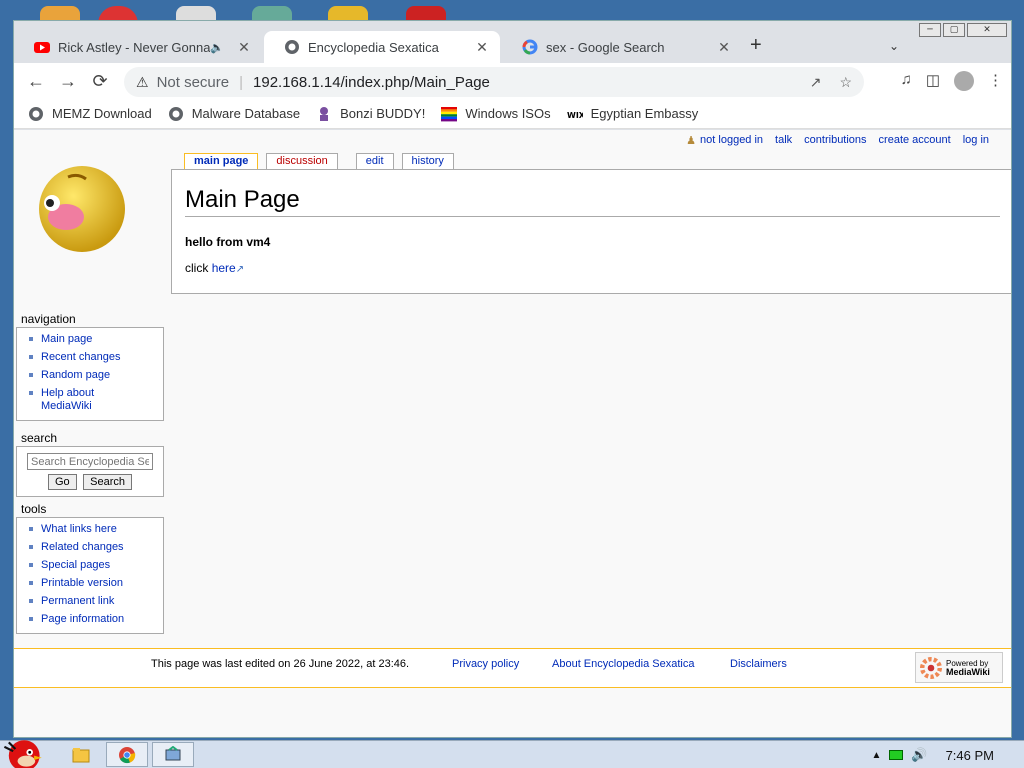 Image resolution: width=1024 pixels, height=768 pixels. I want to click on side-panel-icon: ◫, so click(933, 81).